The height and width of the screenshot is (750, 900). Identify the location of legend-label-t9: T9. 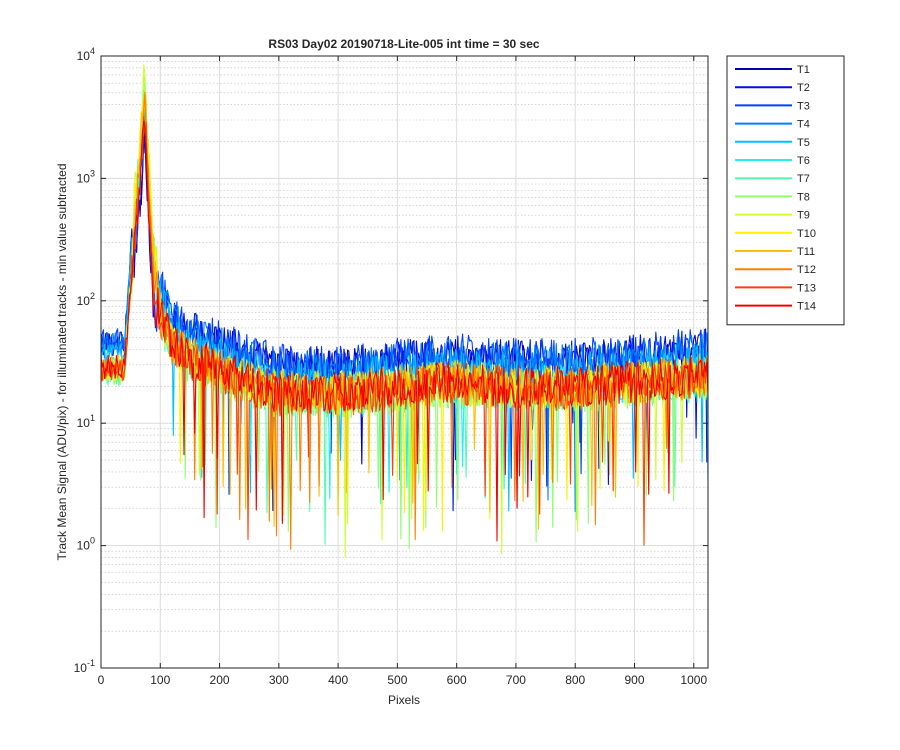
(803, 216).